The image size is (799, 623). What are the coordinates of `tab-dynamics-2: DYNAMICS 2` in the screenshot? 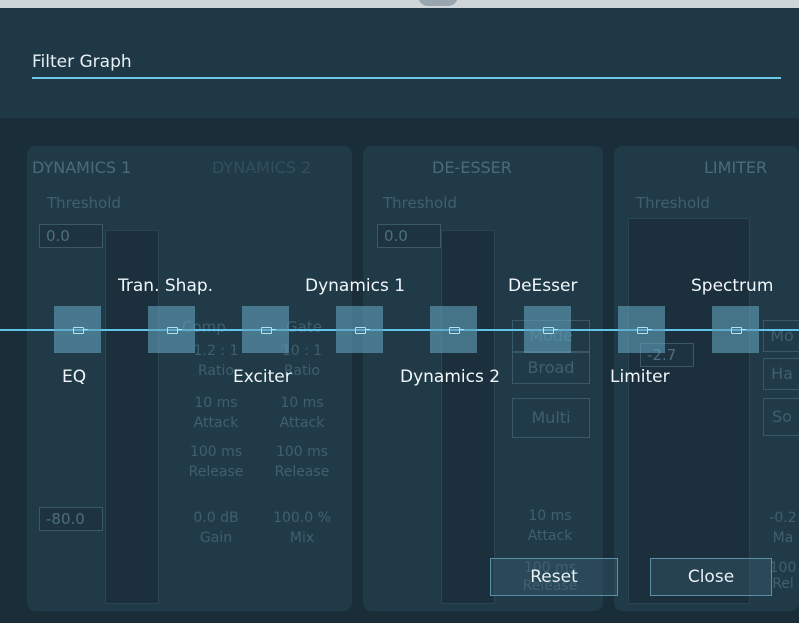 It's located at (262, 167).